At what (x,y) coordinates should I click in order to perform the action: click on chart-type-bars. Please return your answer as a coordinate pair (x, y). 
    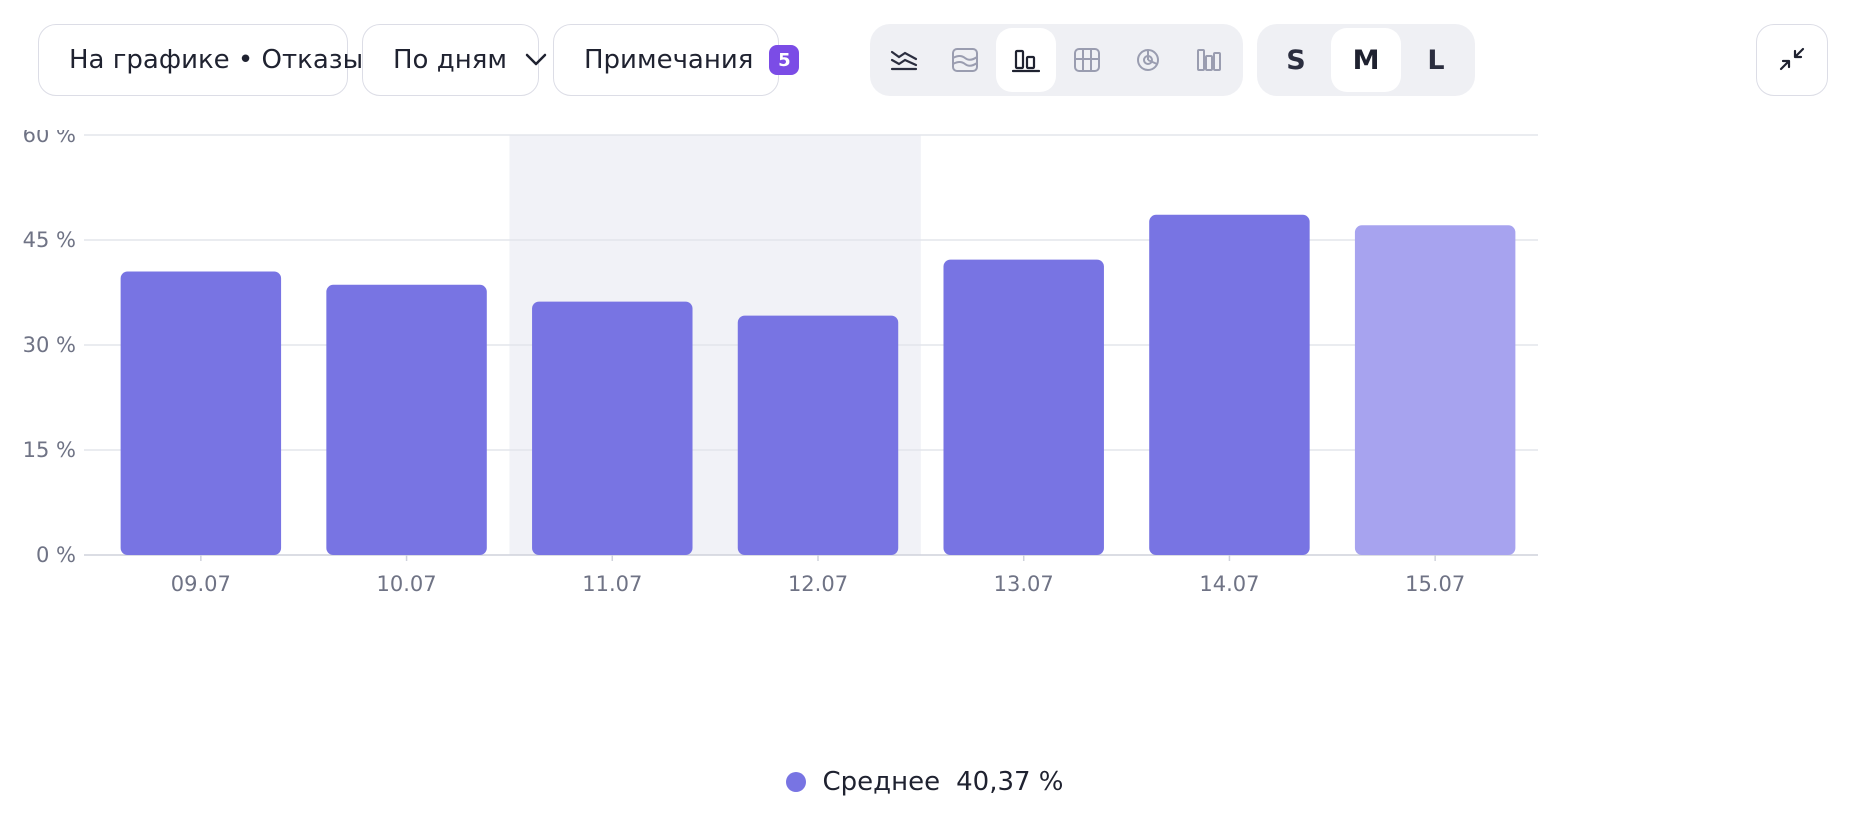
    Looking at the image, I should click on (1208, 60).